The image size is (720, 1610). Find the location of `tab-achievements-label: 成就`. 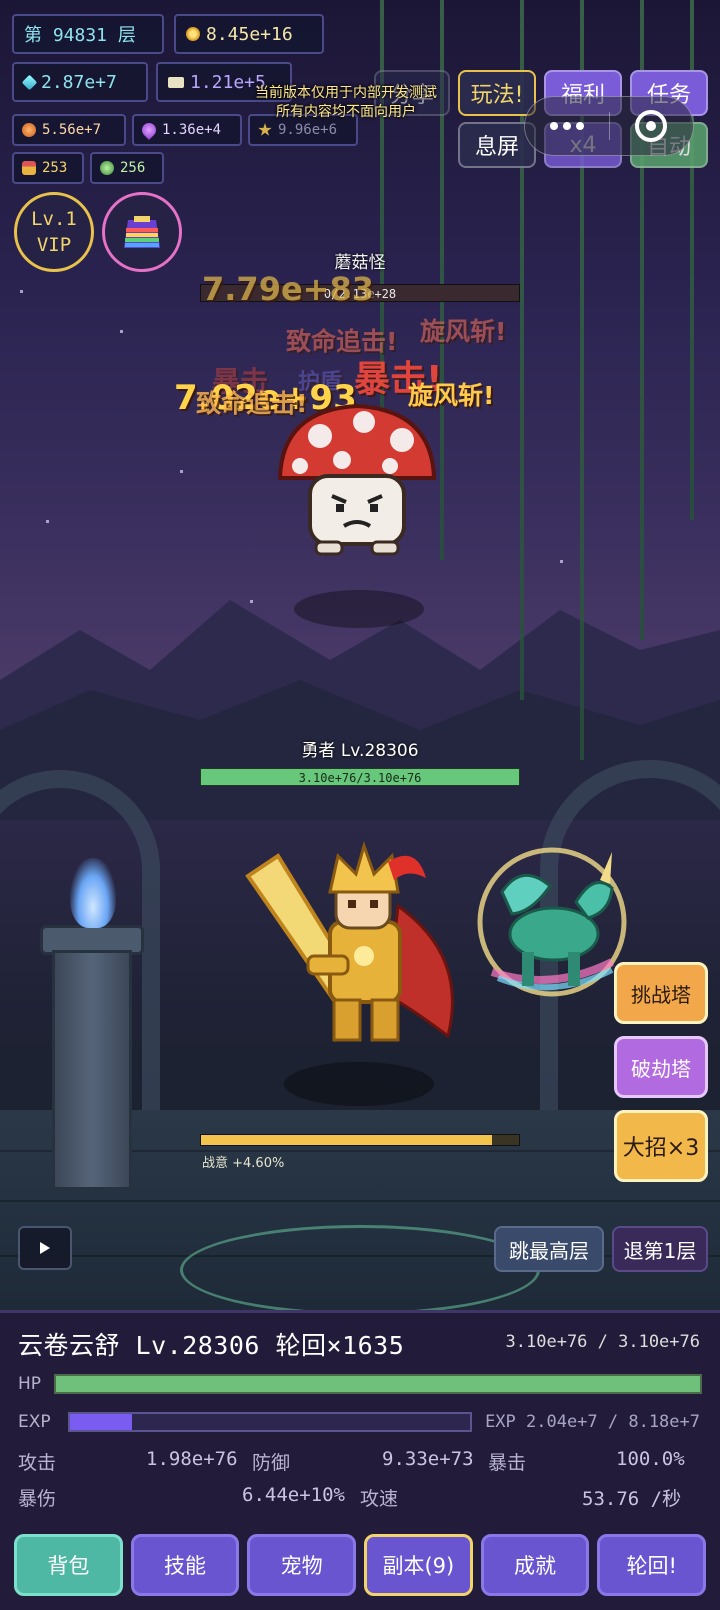

tab-achievements-label: 成就 is located at coordinates (535, 1566).